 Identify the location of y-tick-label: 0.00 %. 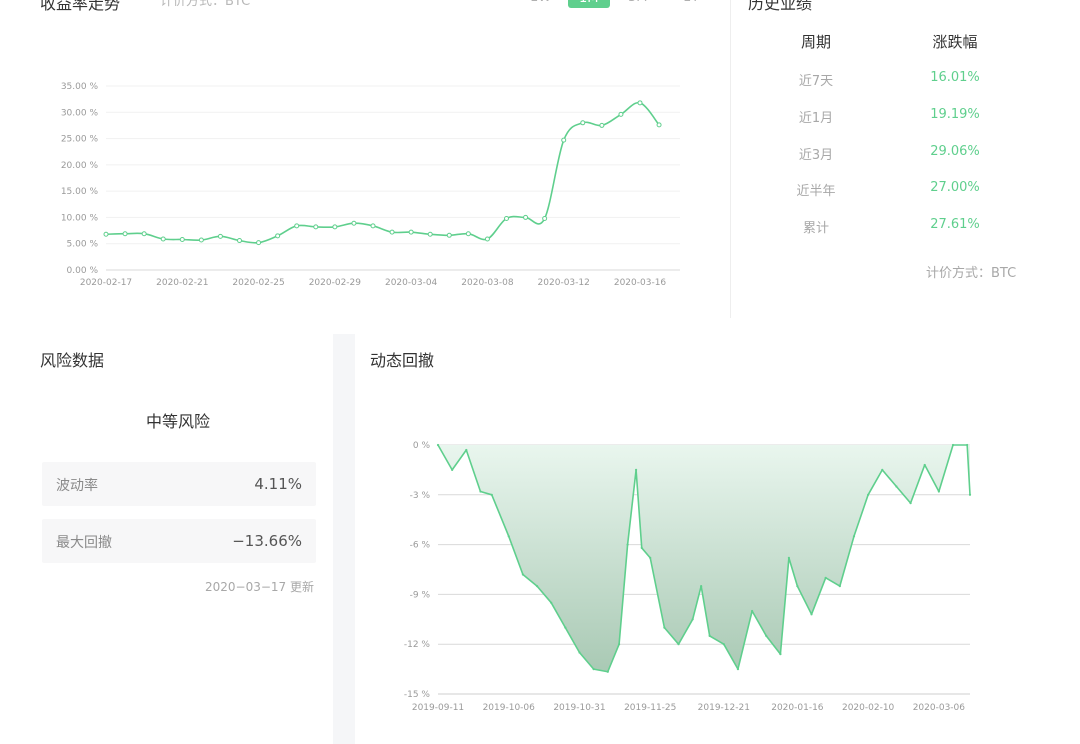
(83, 271).